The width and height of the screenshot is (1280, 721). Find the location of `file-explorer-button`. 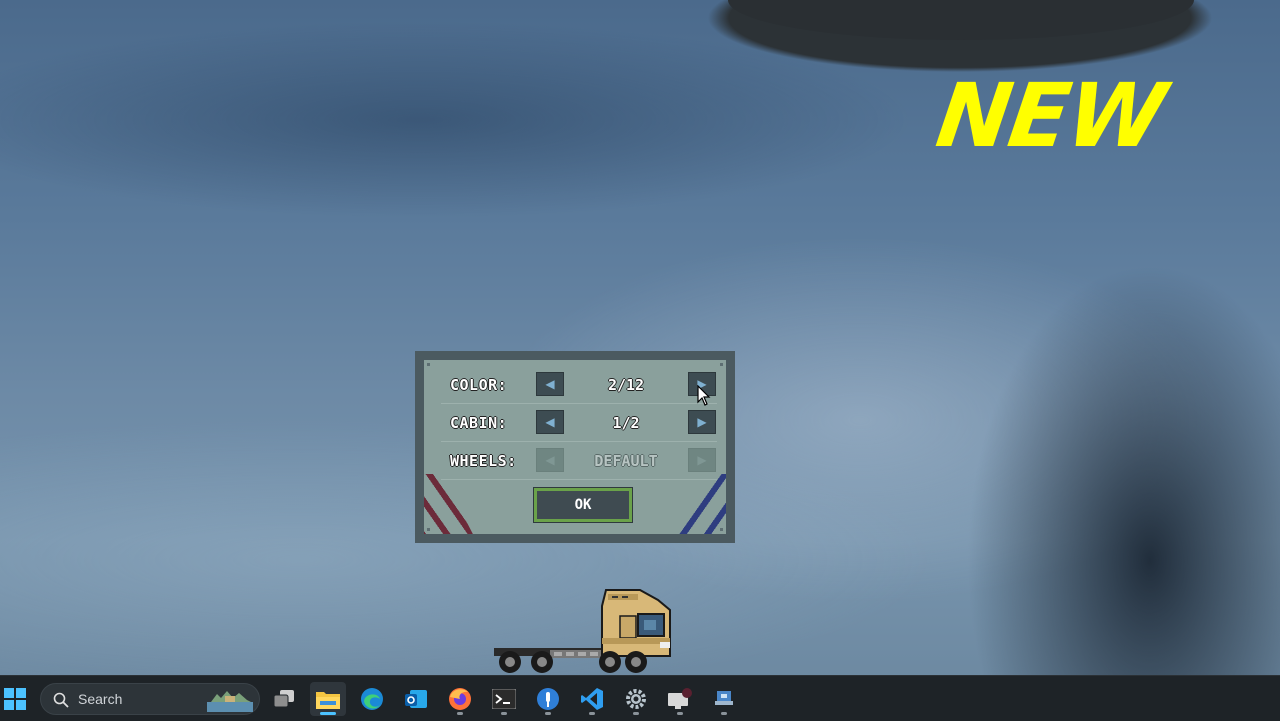

file-explorer-button is located at coordinates (328, 699).